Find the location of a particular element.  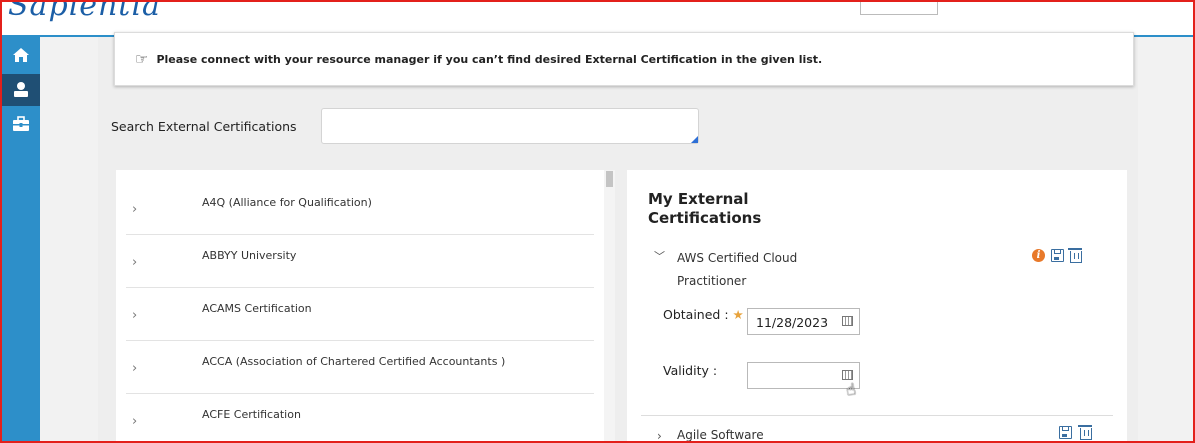

list-item: › ACFE Certification is located at coordinates (360, 417).